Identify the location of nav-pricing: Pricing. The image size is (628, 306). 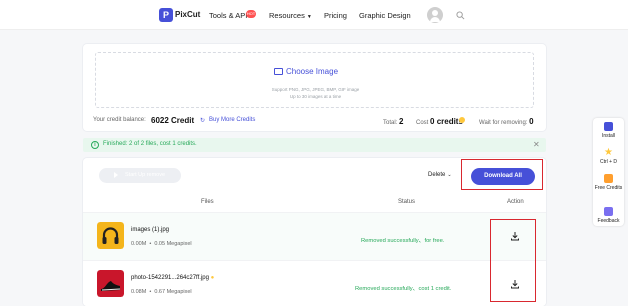
(335, 15).